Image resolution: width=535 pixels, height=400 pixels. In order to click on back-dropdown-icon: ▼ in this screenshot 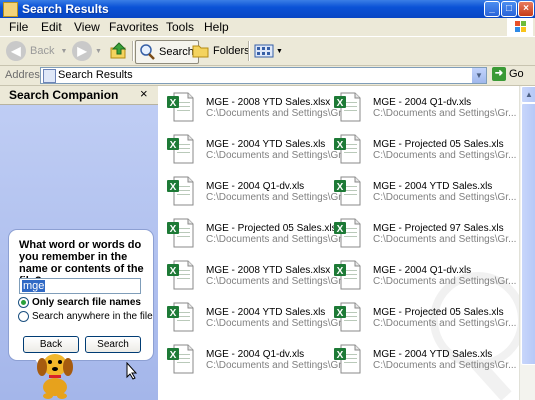, I will do `click(63, 51)`.